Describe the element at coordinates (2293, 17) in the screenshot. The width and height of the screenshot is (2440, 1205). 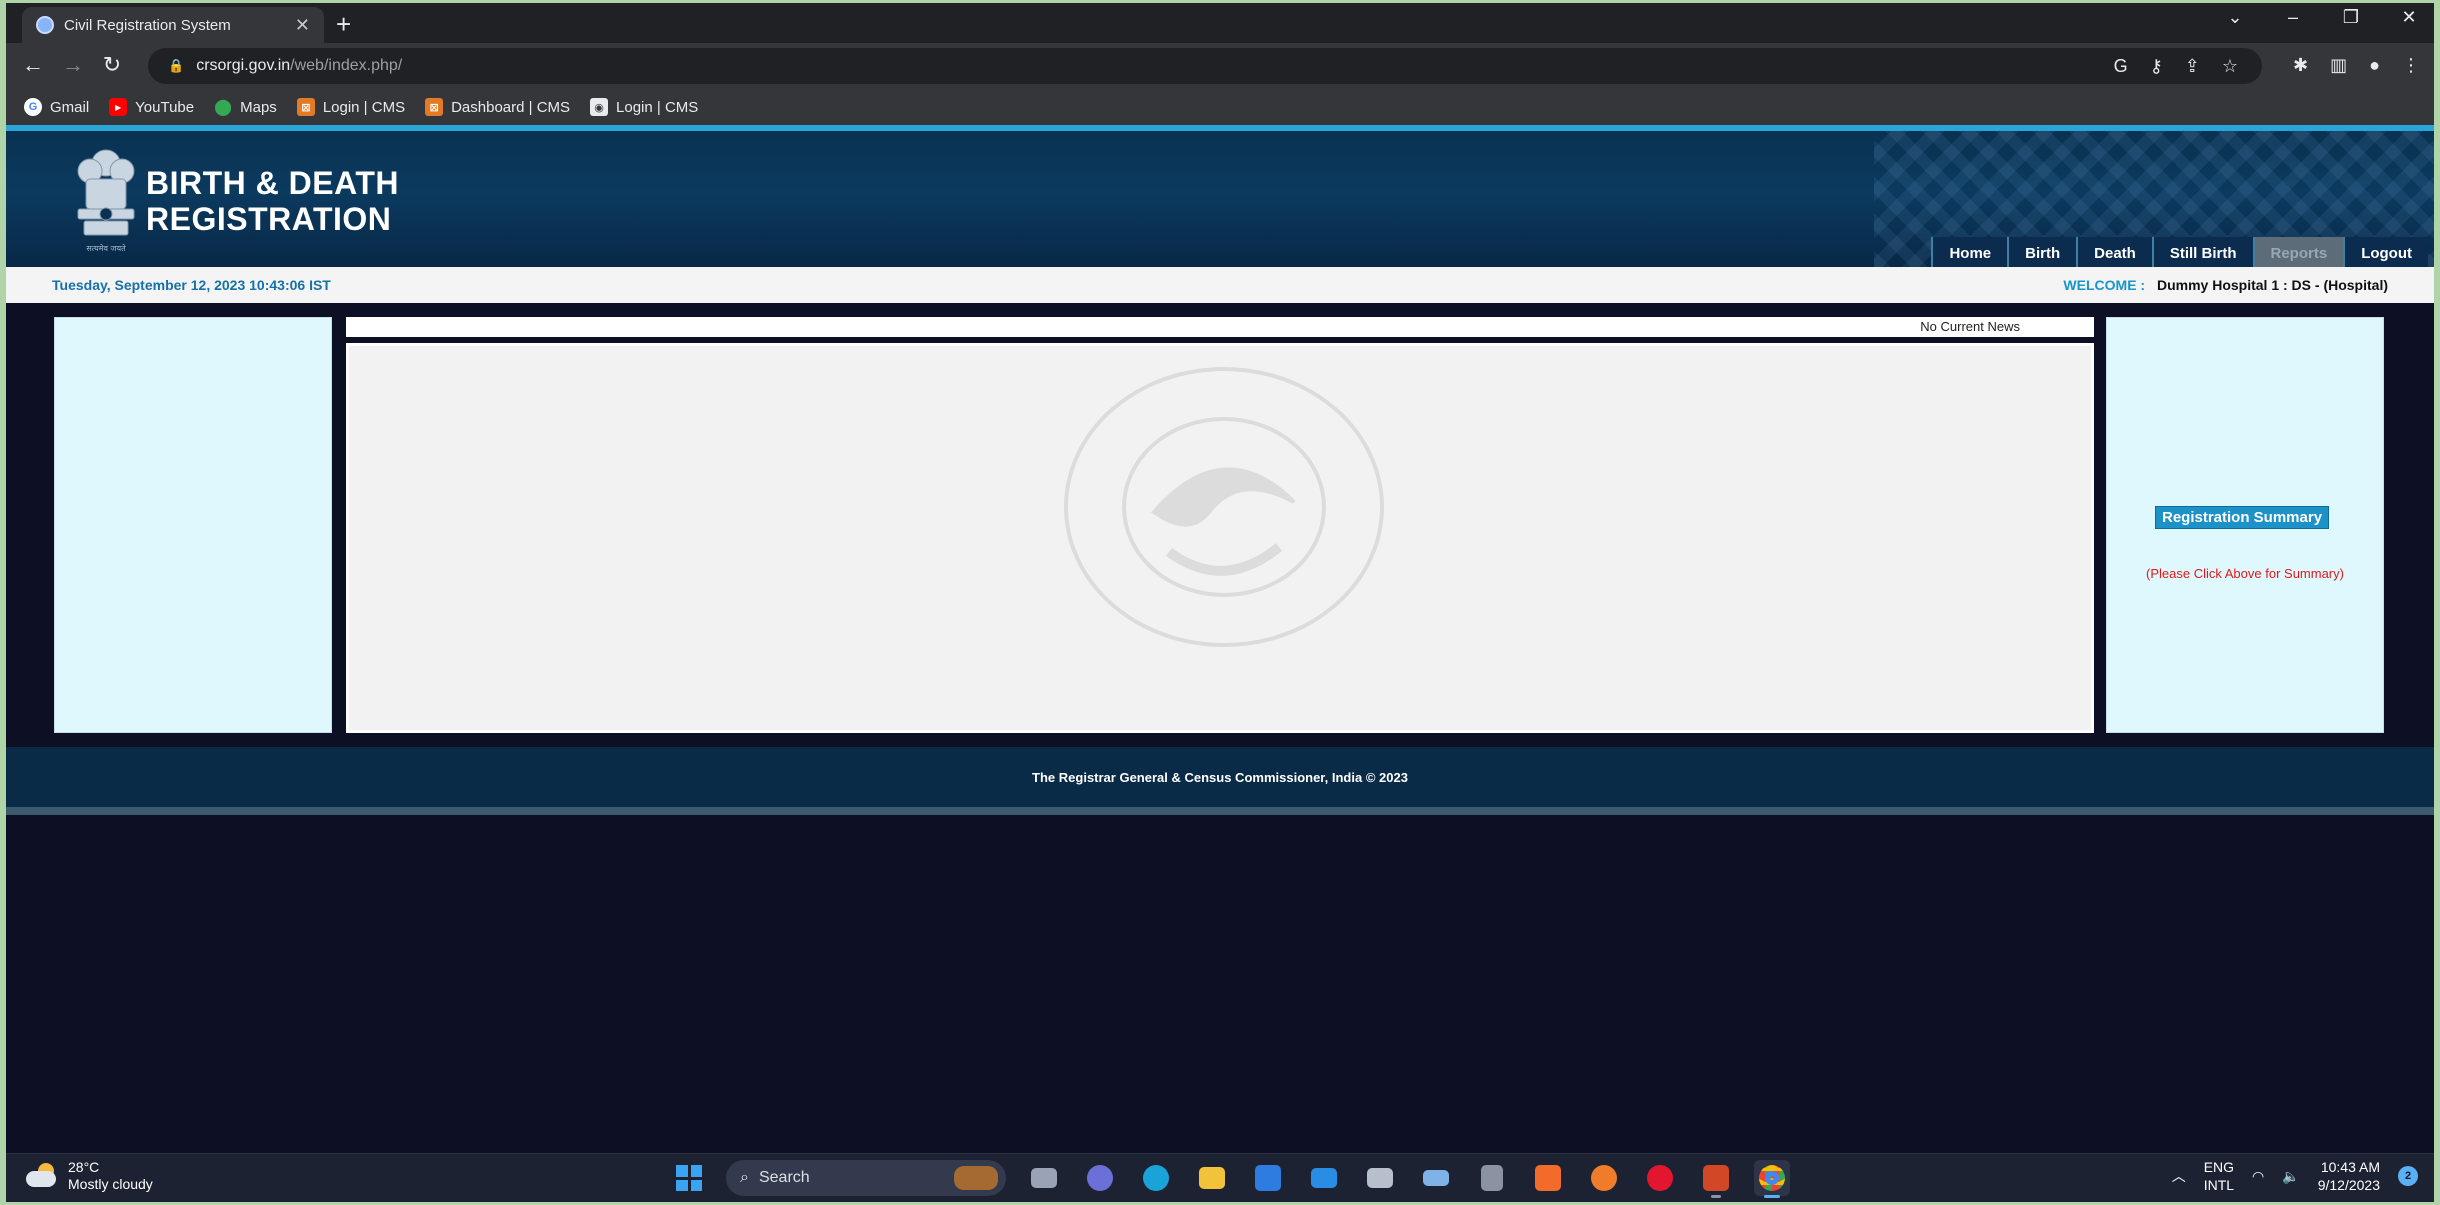
I see `minimize-icon: –` at that location.